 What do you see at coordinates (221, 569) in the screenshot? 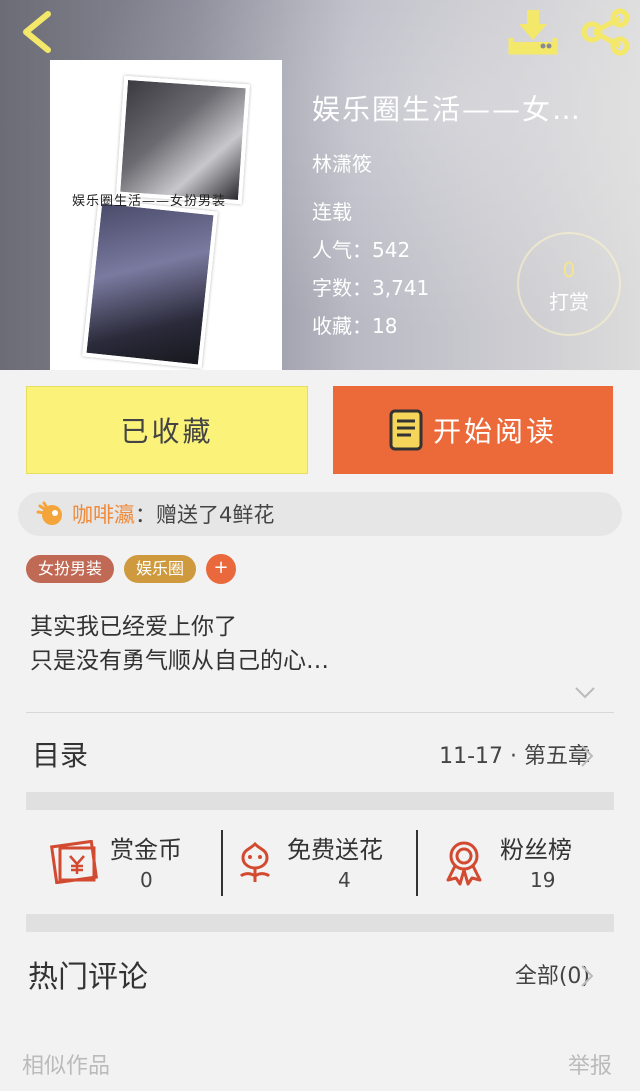
I see `add-tag-button: +` at bounding box center [221, 569].